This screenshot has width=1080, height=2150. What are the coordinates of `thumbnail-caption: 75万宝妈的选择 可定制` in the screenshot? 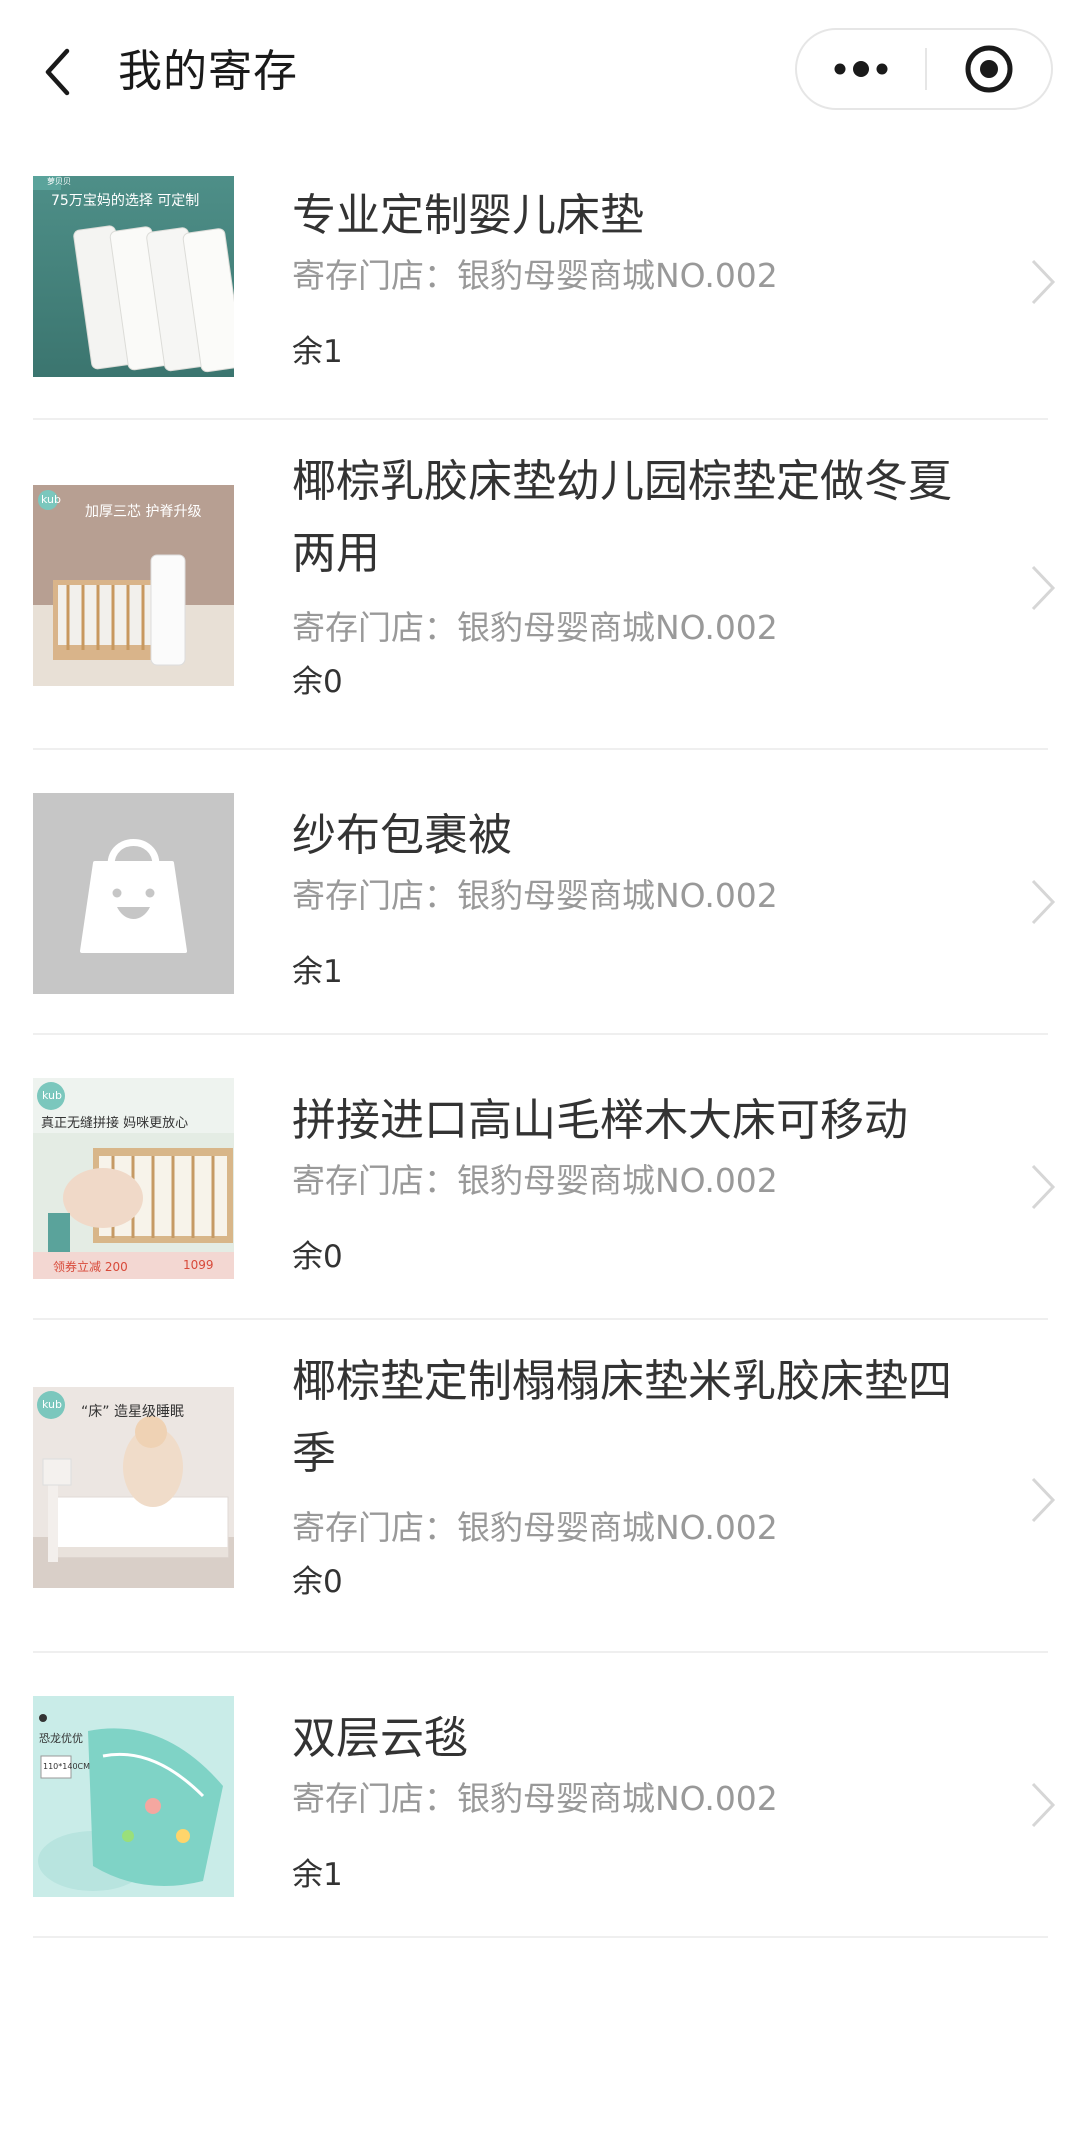 It's located at (125, 201).